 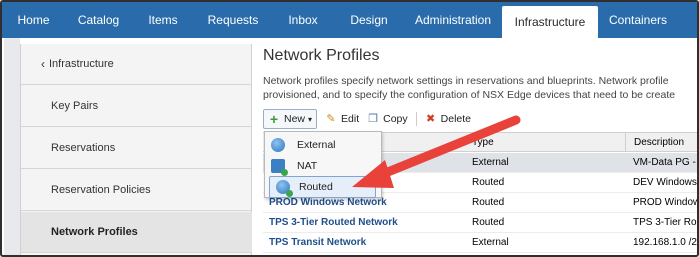 I want to click on menu-item-external: External, so click(x=323, y=145).